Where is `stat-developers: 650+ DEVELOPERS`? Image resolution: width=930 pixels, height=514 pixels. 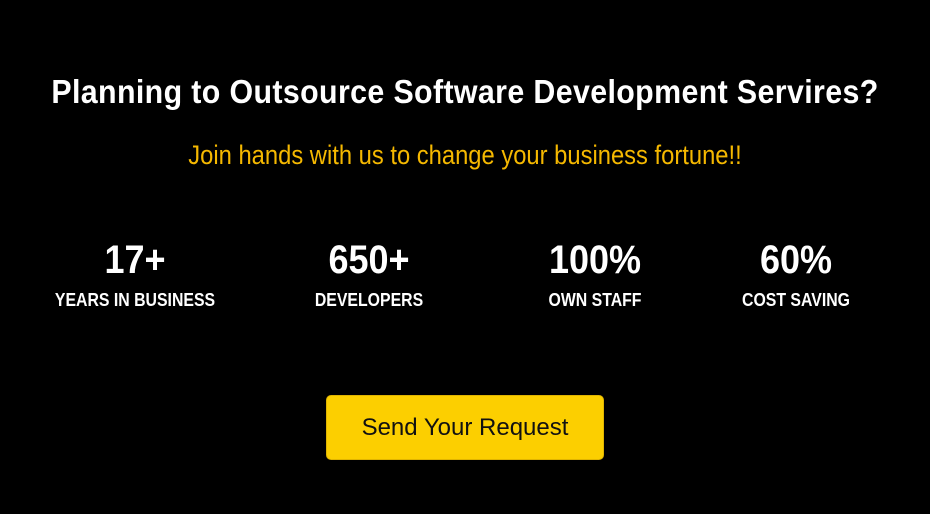 stat-developers: 650+ DEVELOPERS is located at coordinates (369, 272).